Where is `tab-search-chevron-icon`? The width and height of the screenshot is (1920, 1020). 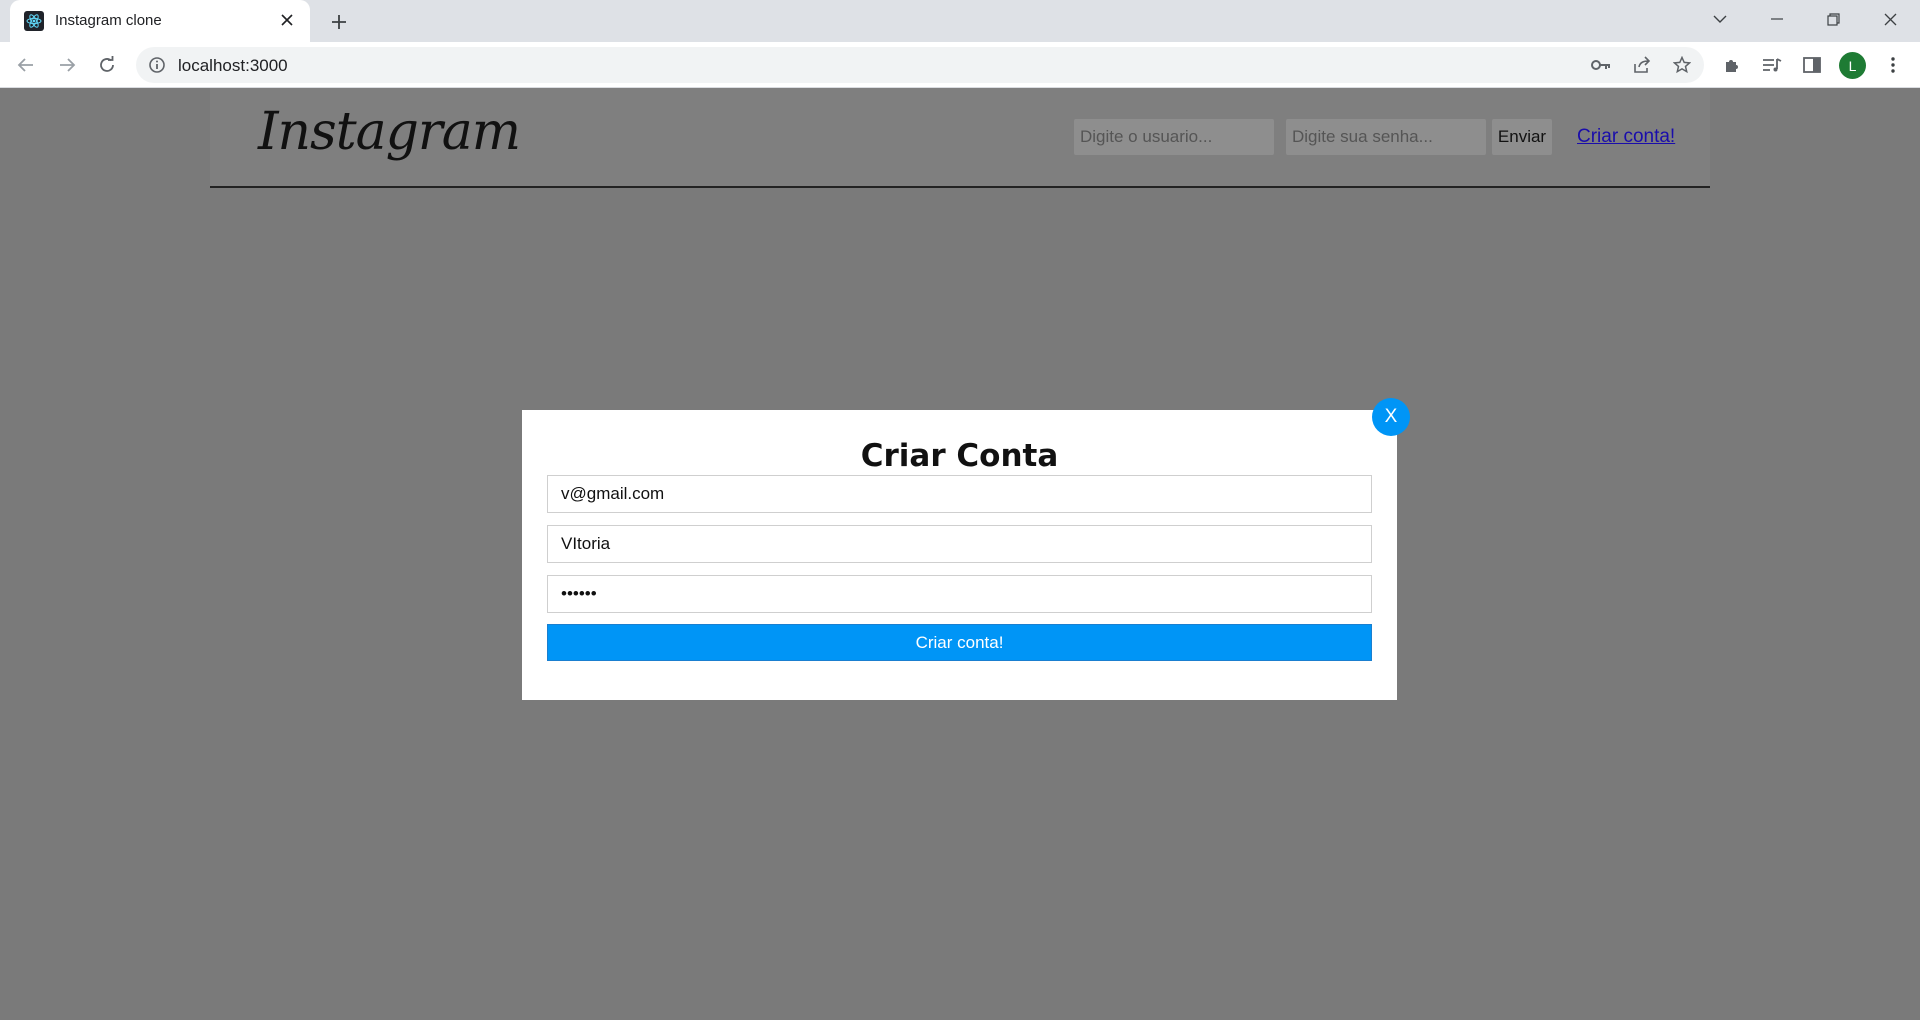 tab-search-chevron-icon is located at coordinates (1720, 19).